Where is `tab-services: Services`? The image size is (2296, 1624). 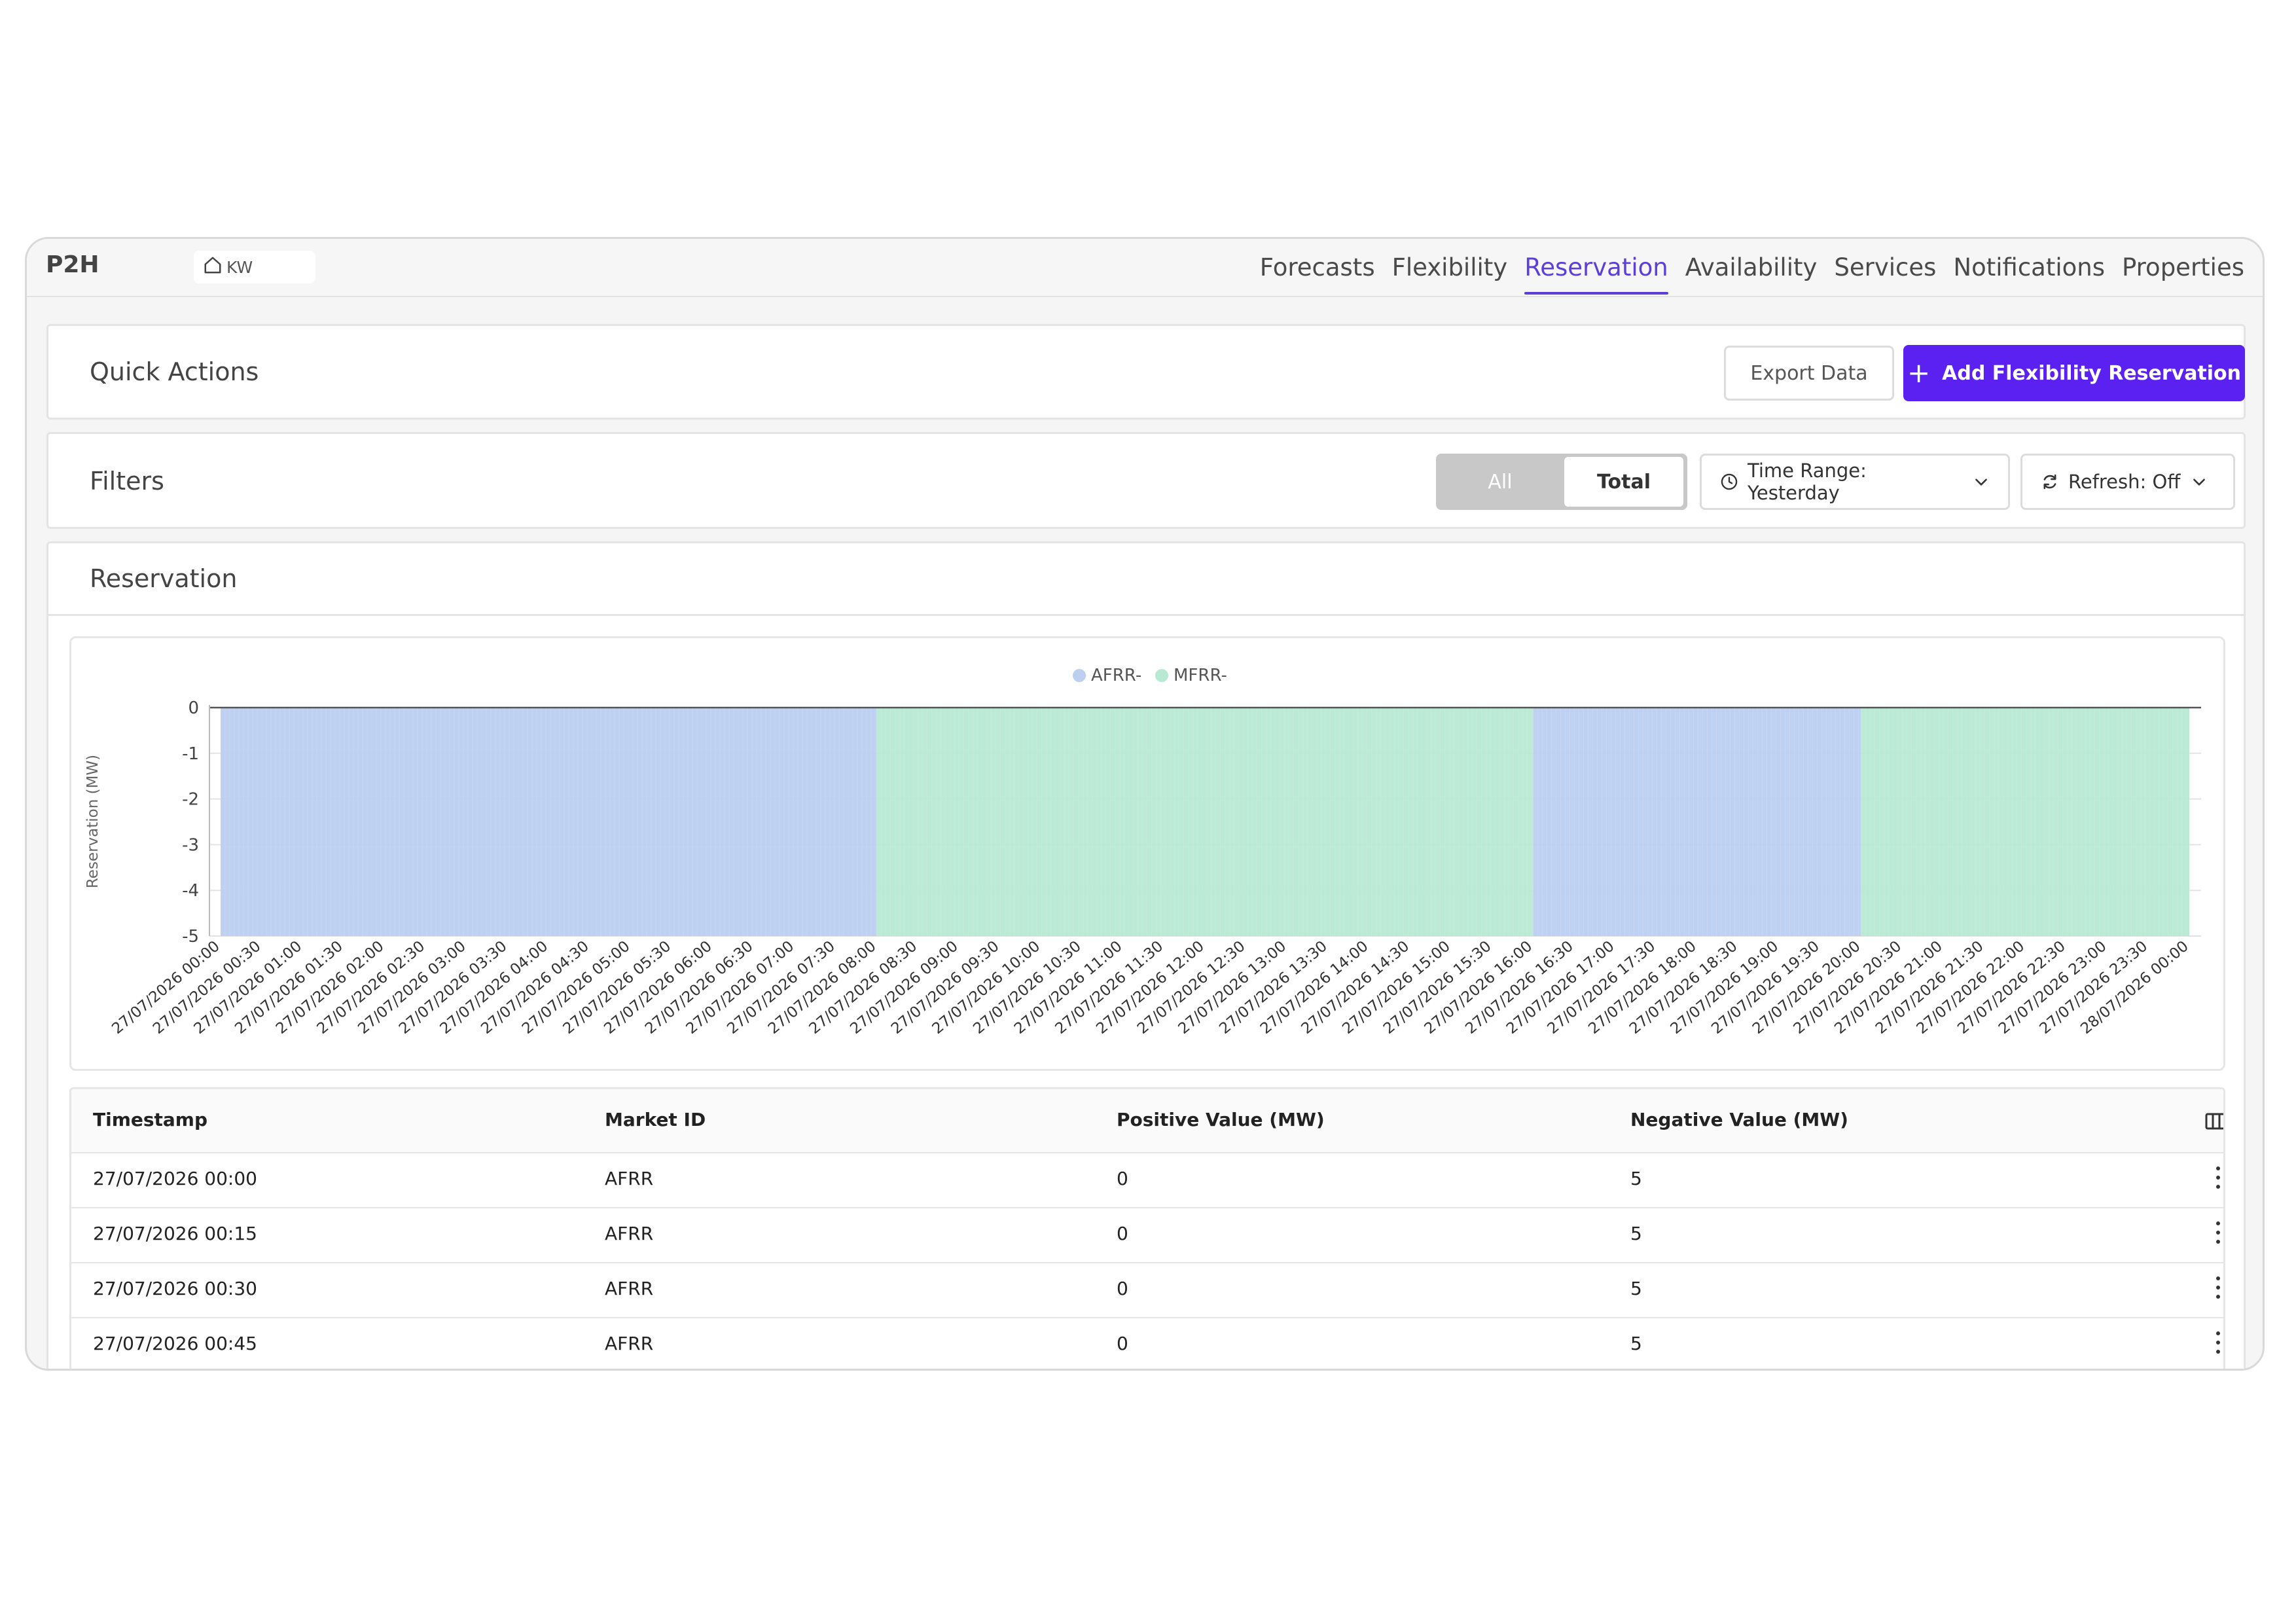
tab-services: Services is located at coordinates (1885, 267).